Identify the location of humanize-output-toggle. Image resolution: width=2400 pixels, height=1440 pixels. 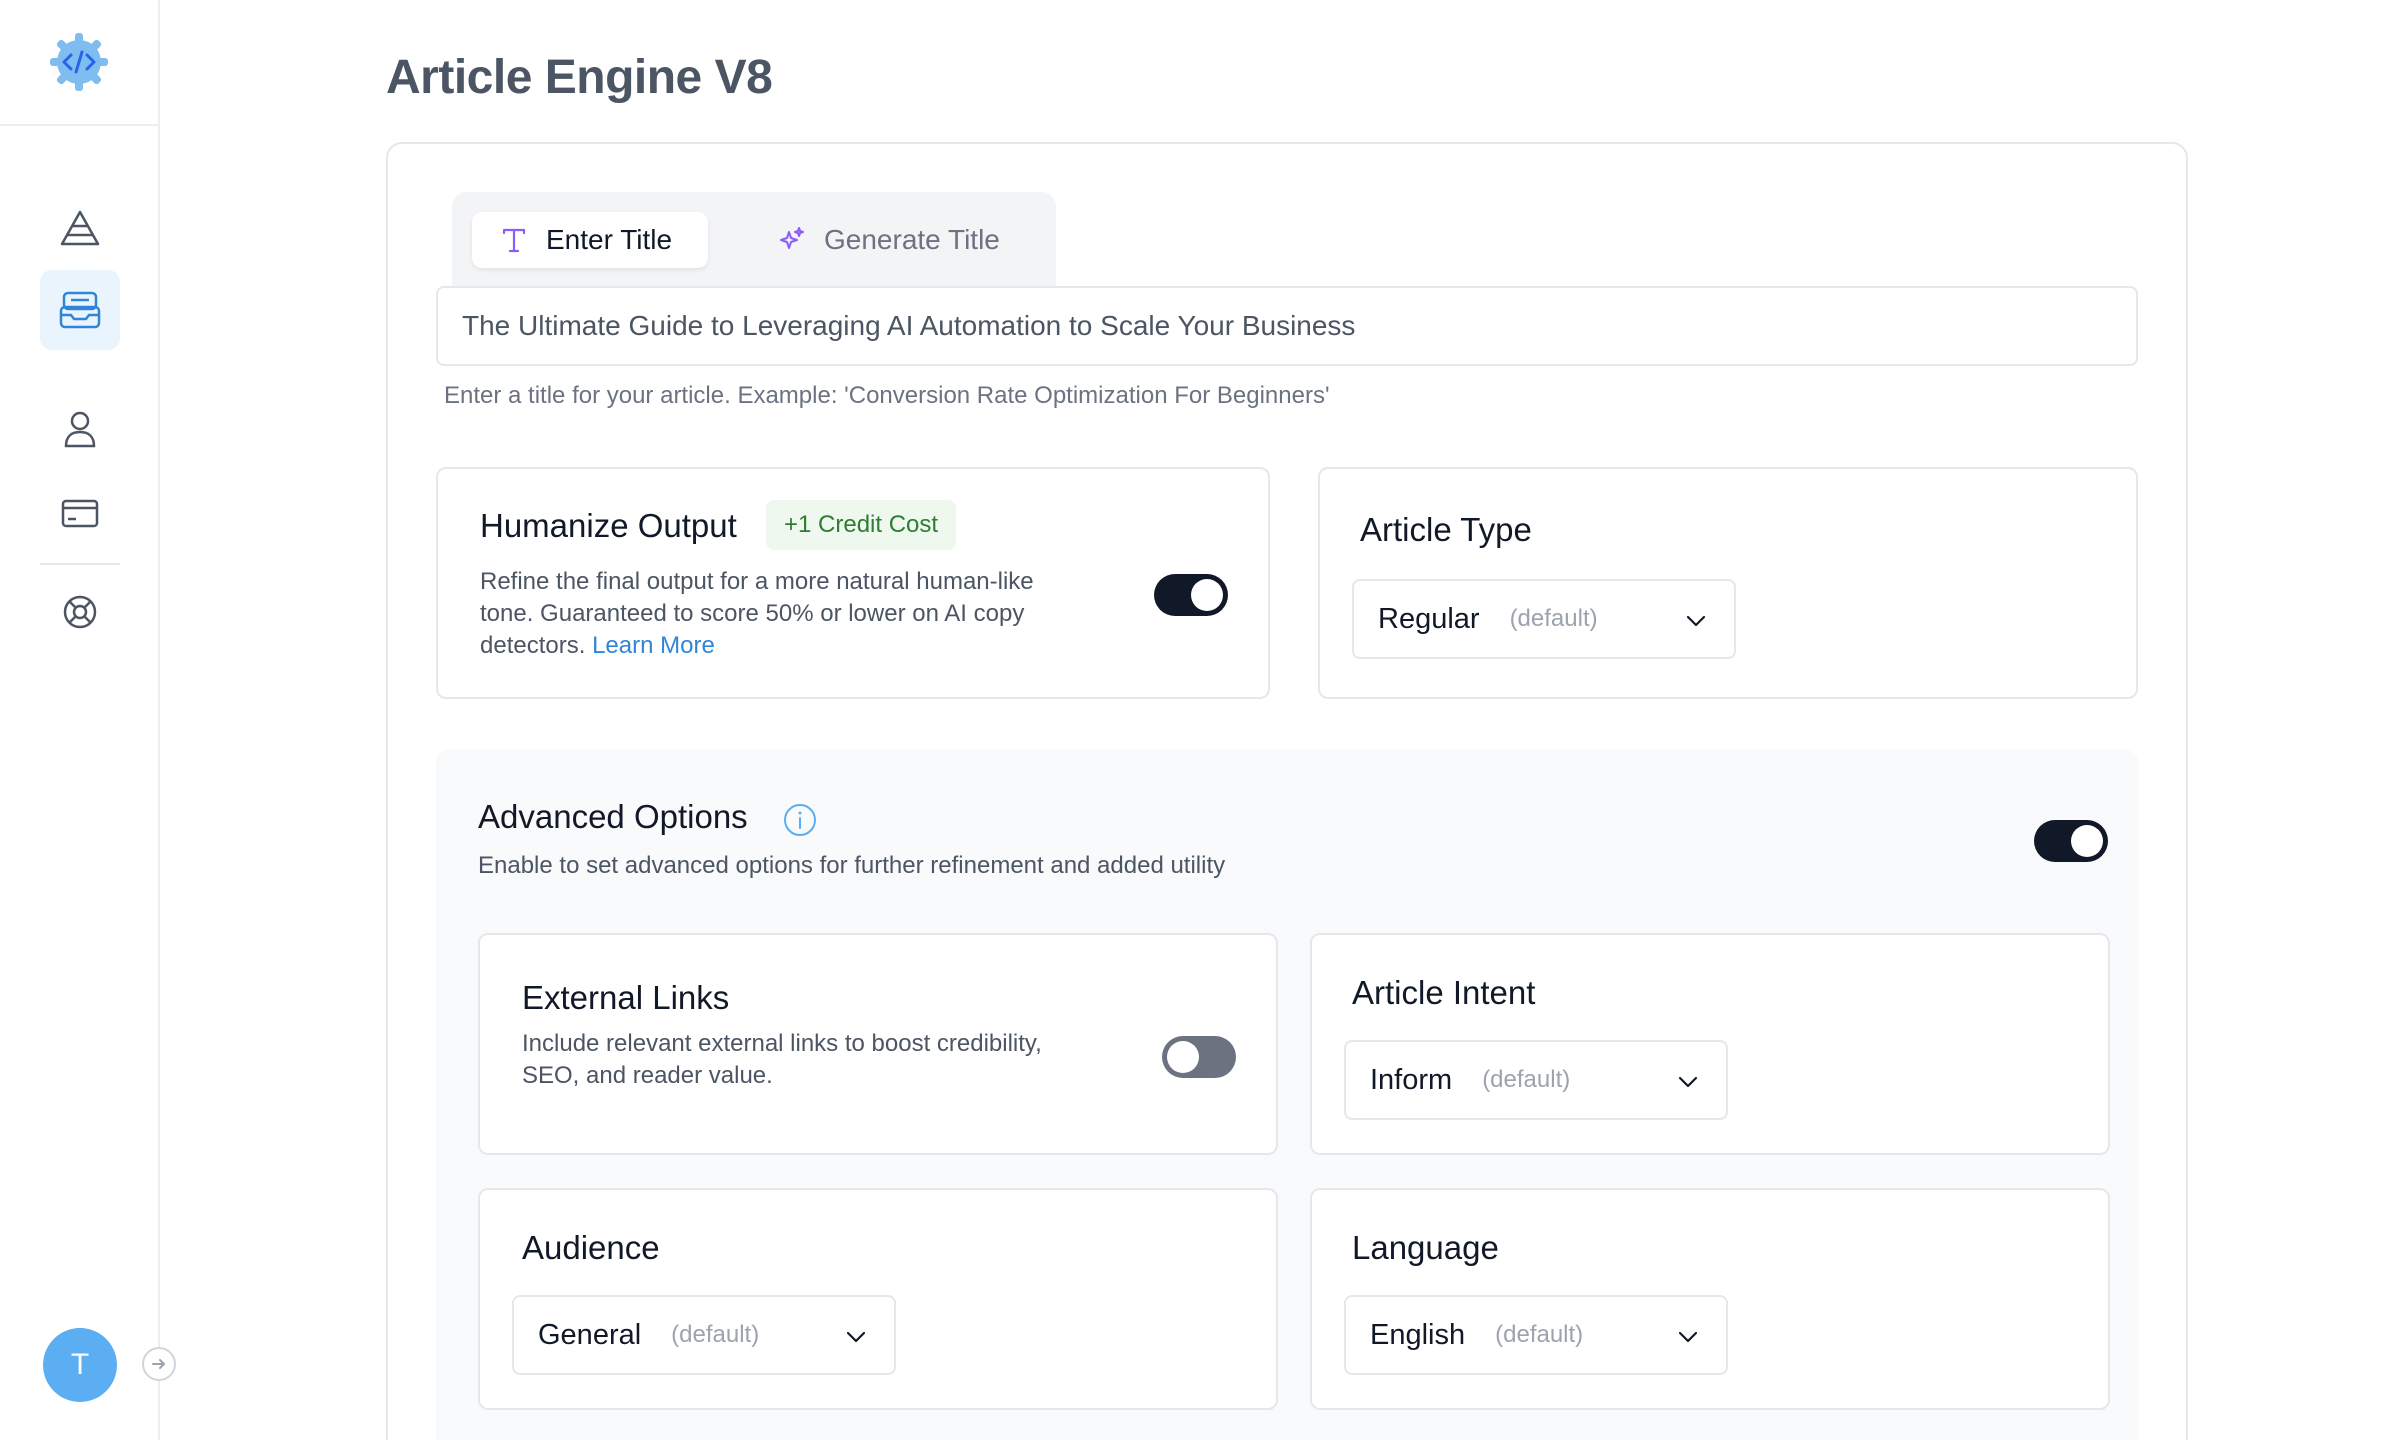
(1191, 595).